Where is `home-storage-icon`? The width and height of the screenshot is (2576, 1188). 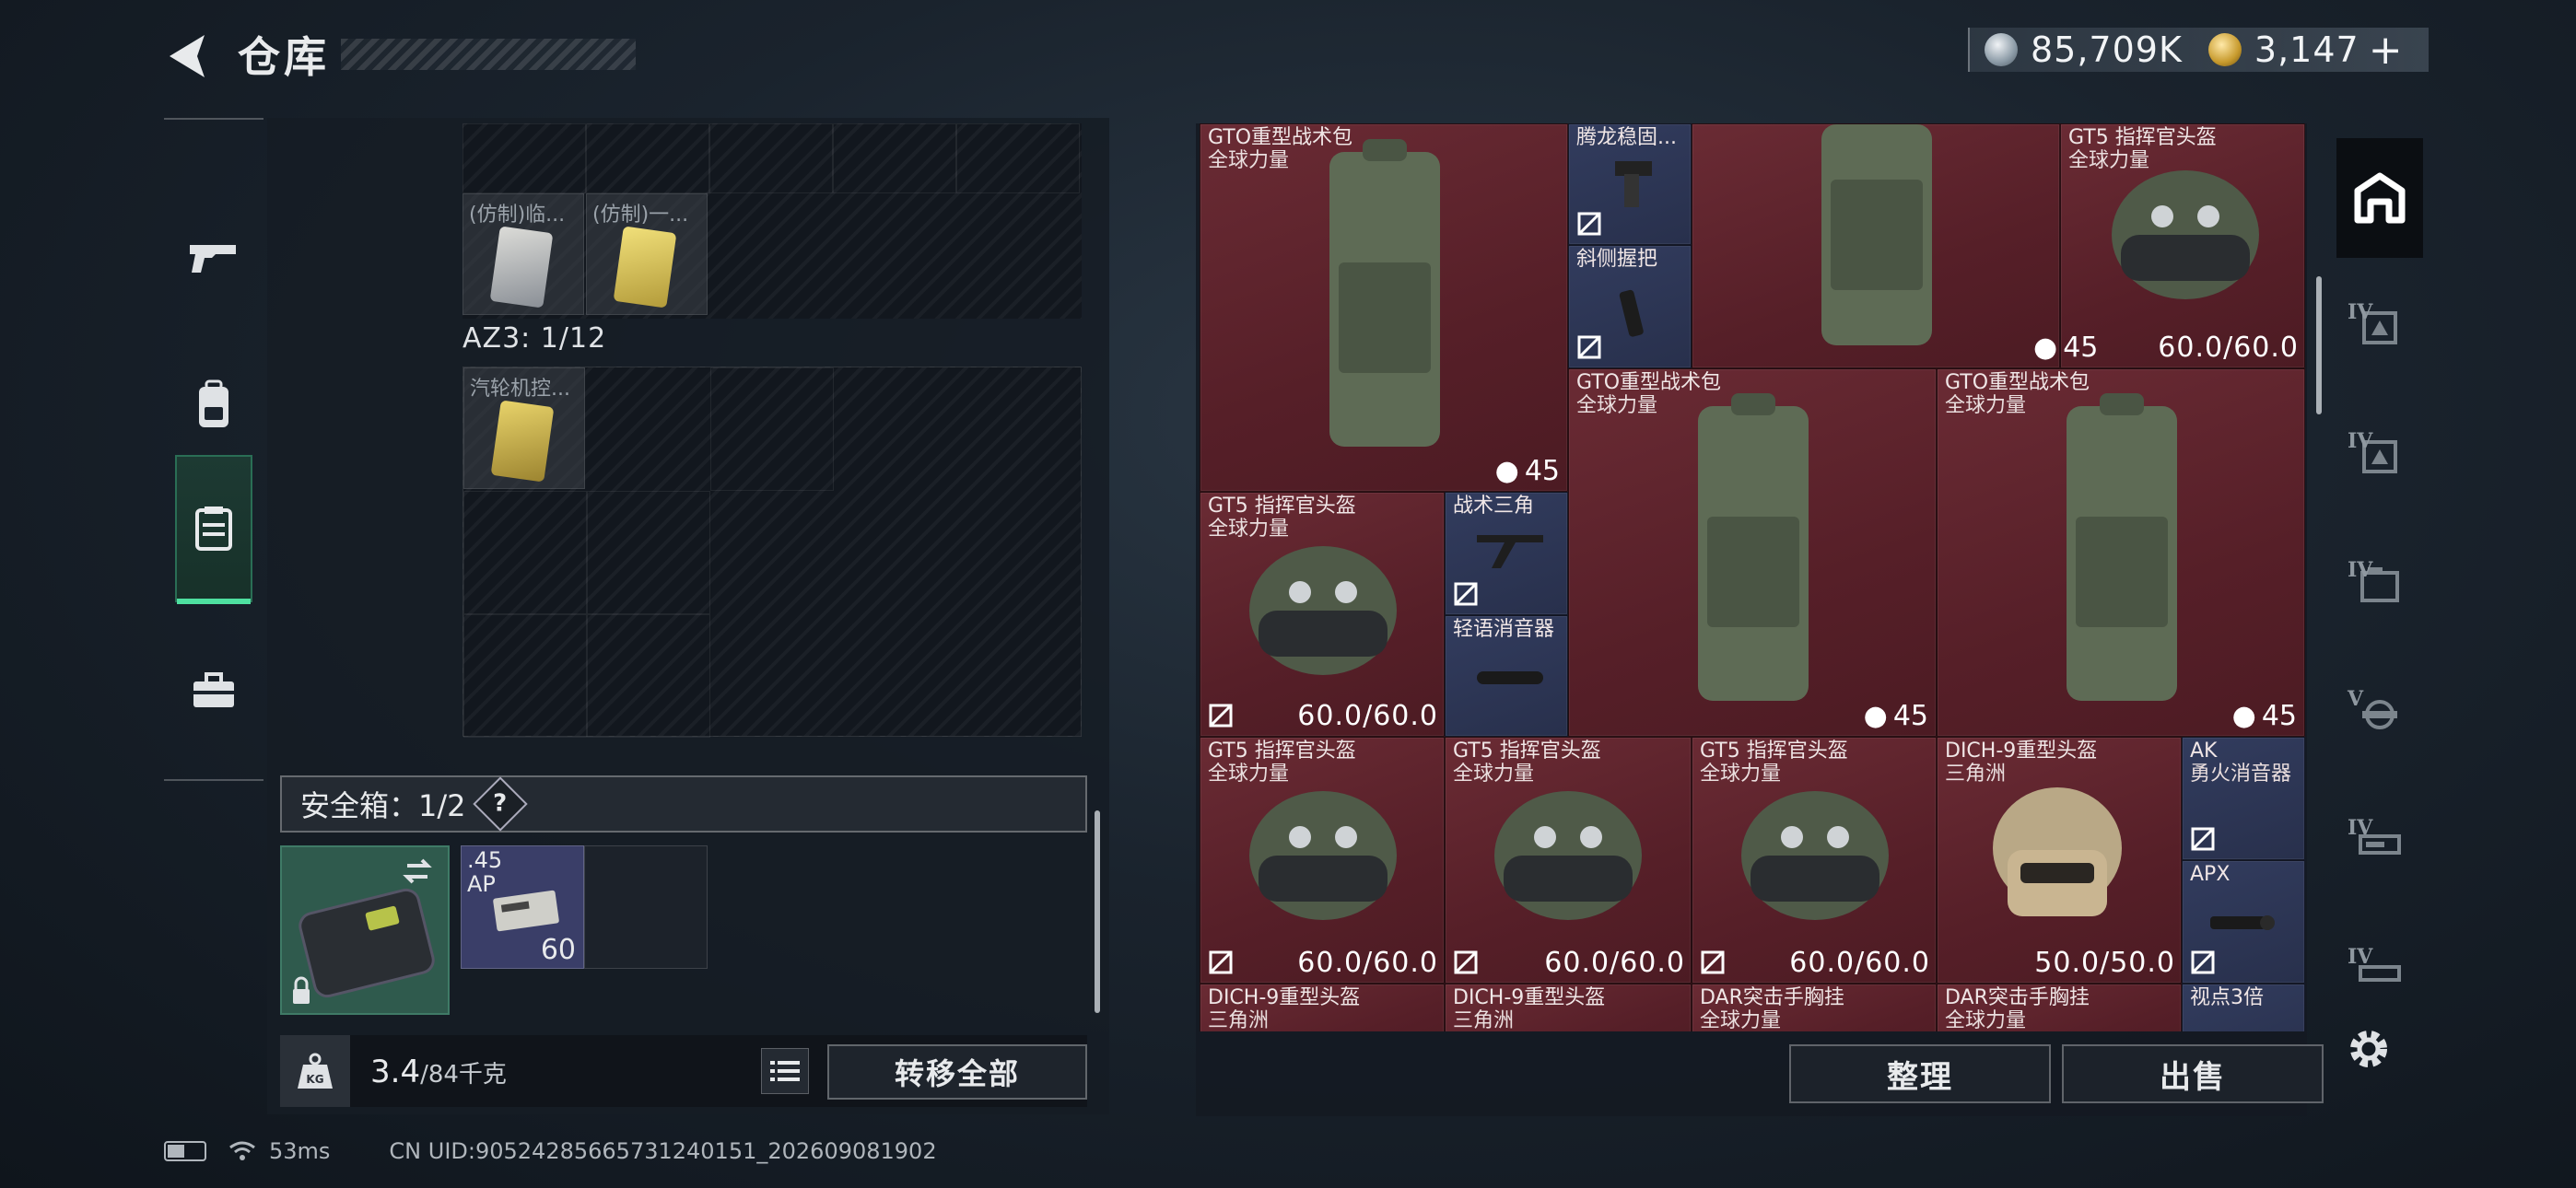 home-storage-icon is located at coordinates (2380, 198).